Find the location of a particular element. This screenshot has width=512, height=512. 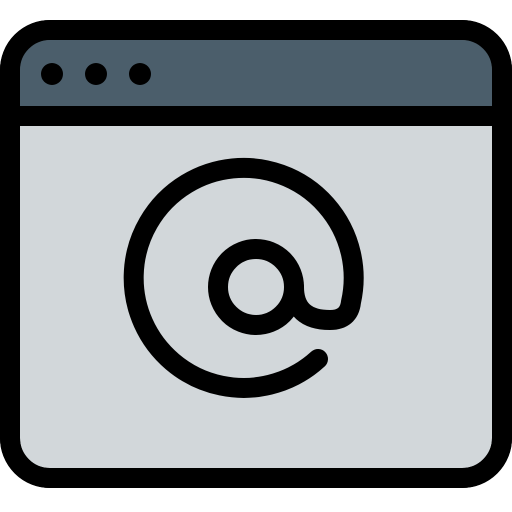

window-dot-3-icon is located at coordinates (140, 74).